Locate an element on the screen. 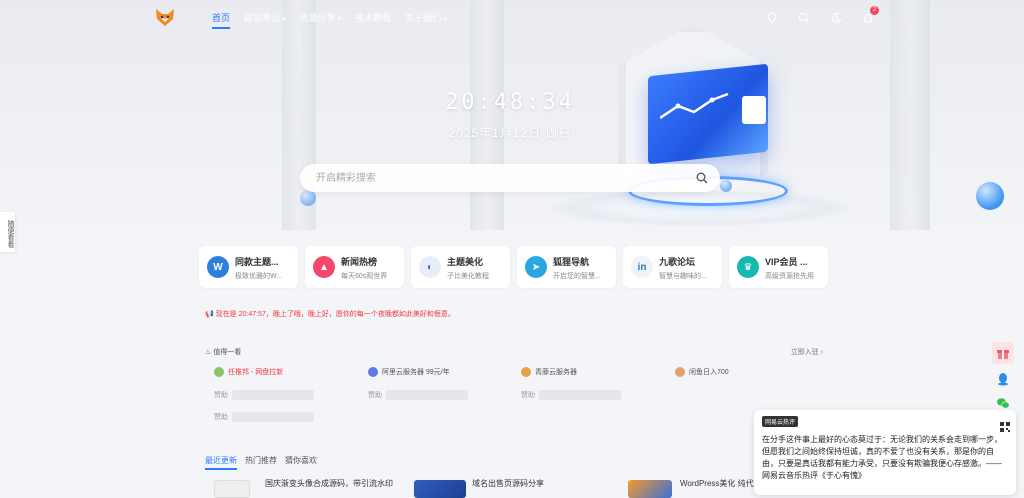 The width and height of the screenshot is (1024, 498). card-title: 九歌论坛 is located at coordinates (677, 262).